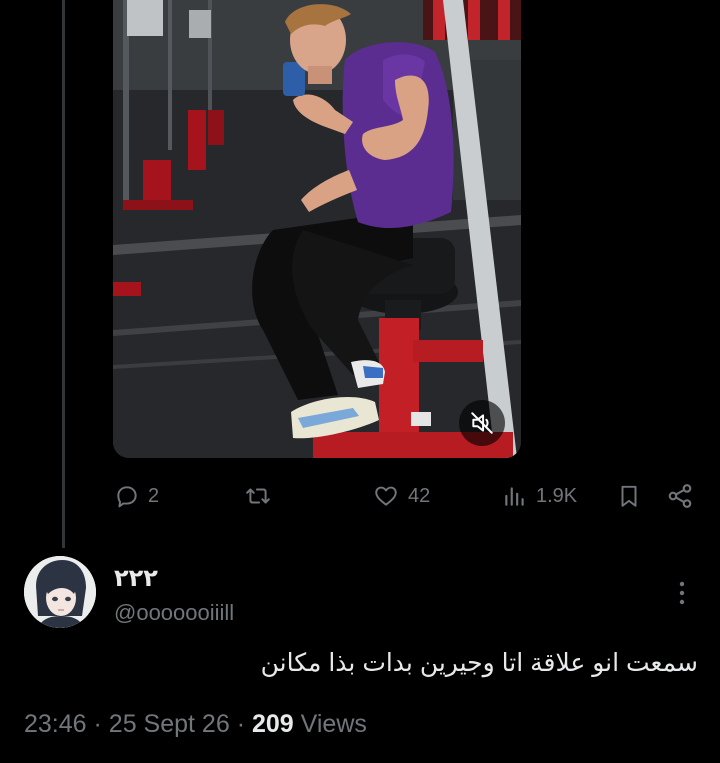 Image resolution: width=720 pixels, height=763 pixels. I want to click on mute-button, so click(482, 423).